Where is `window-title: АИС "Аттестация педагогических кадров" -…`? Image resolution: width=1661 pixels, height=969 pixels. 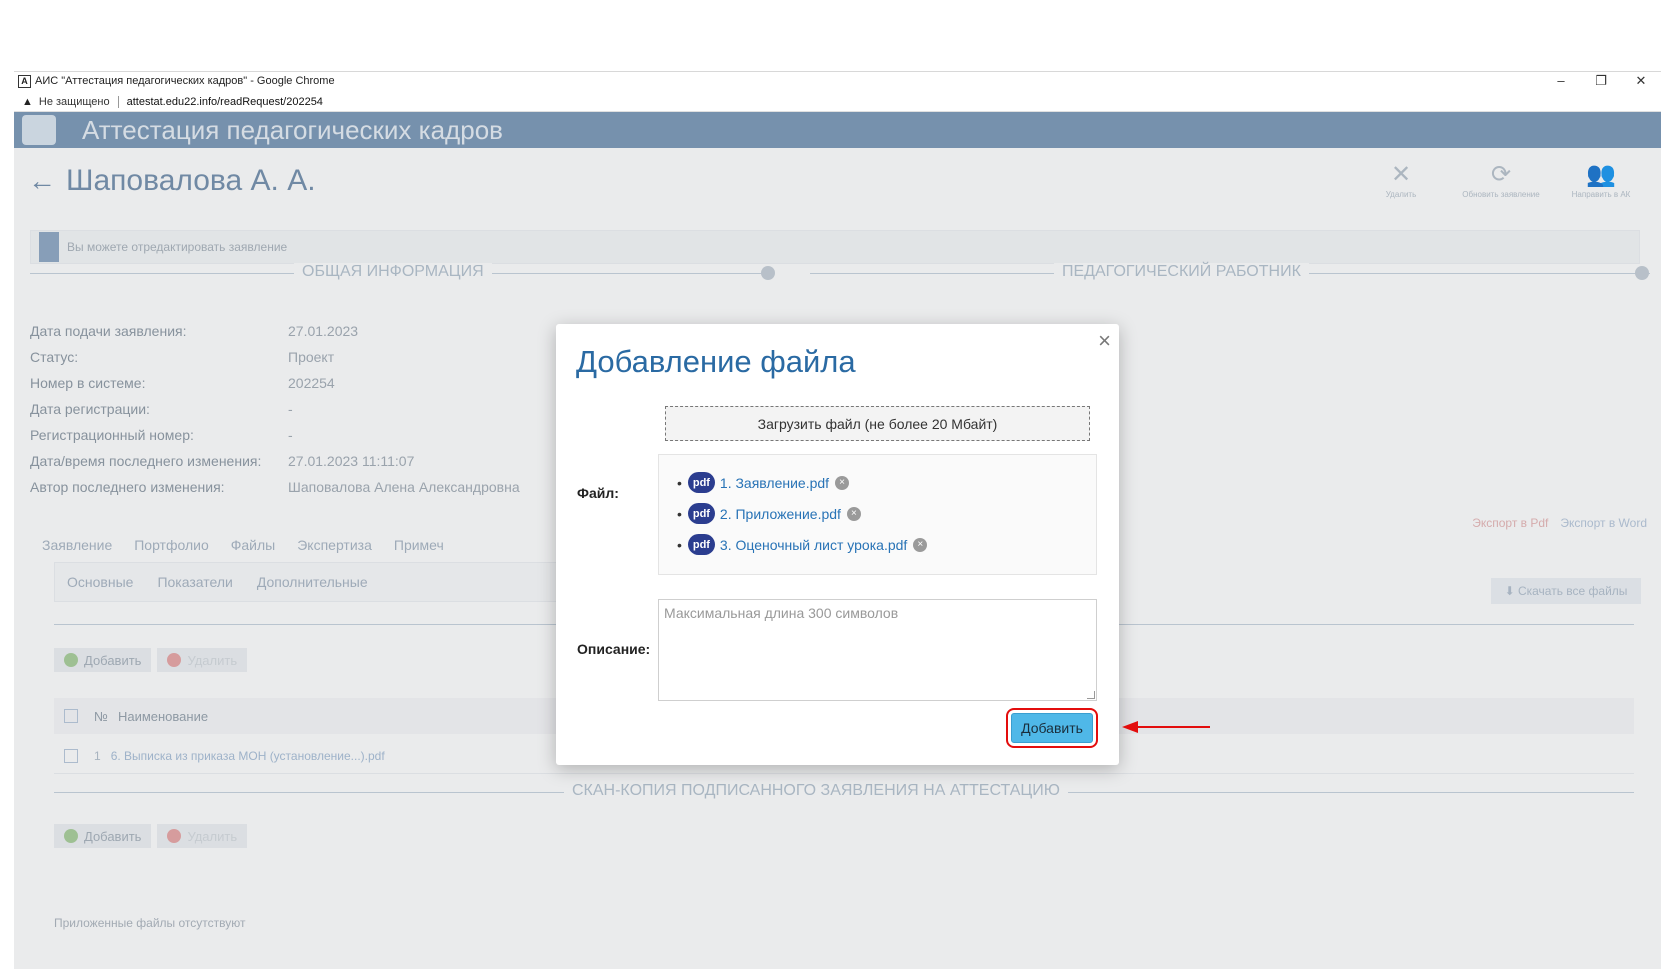 window-title: АИС "Аттестация педагогических кадров" -… is located at coordinates (185, 81).